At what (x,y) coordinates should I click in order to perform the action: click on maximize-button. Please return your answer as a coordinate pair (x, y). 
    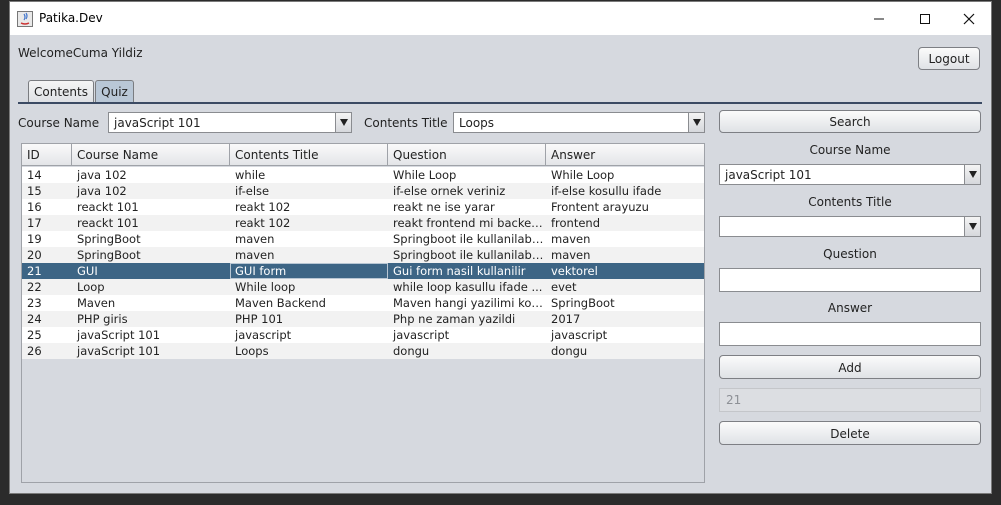
    Looking at the image, I should click on (925, 18).